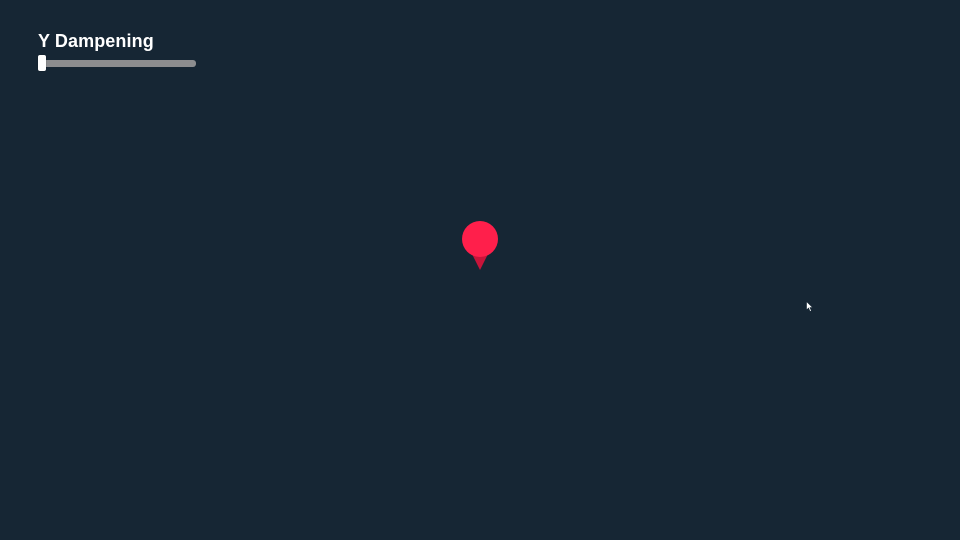 The width and height of the screenshot is (960, 540). What do you see at coordinates (480, 239) in the screenshot?
I see `pin-head` at bounding box center [480, 239].